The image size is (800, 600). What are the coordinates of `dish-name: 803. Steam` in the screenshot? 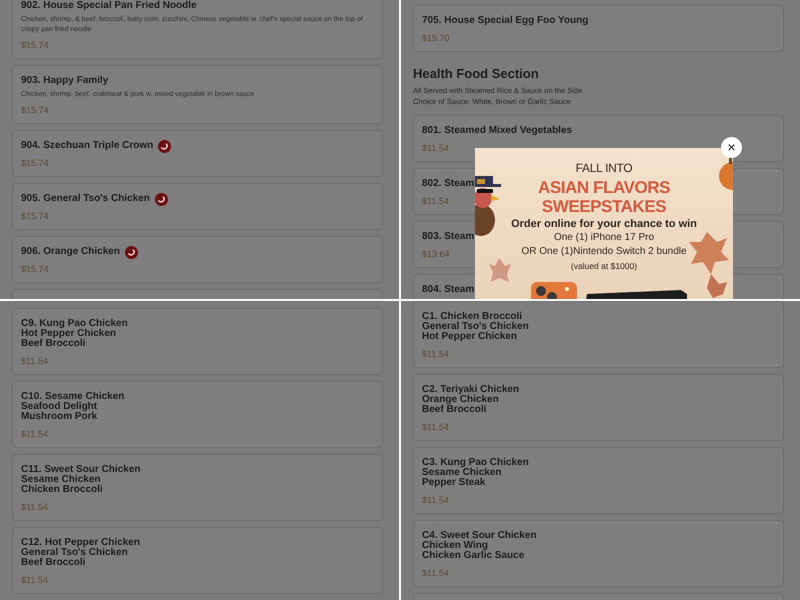 It's located at (448, 237).